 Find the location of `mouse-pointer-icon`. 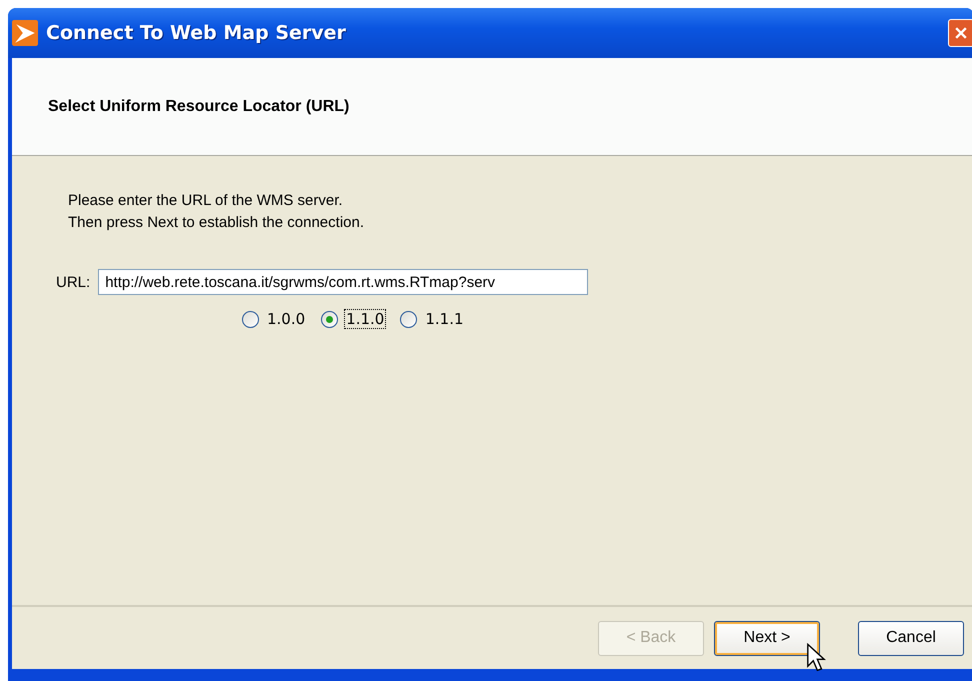

mouse-pointer-icon is located at coordinates (816, 658).